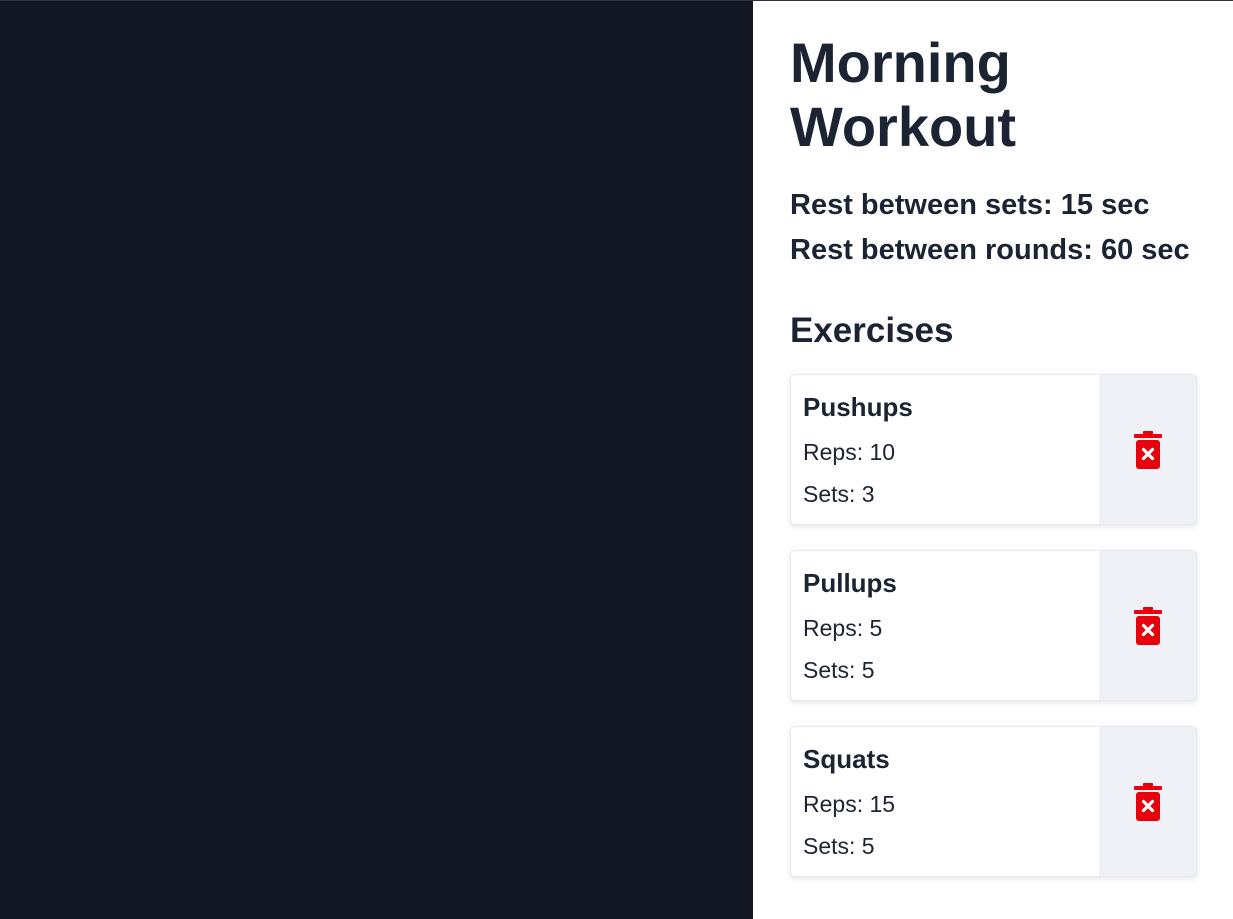 This screenshot has width=1233, height=919. Describe the element at coordinates (850, 583) in the screenshot. I see `exercise-name: Pullups` at that location.